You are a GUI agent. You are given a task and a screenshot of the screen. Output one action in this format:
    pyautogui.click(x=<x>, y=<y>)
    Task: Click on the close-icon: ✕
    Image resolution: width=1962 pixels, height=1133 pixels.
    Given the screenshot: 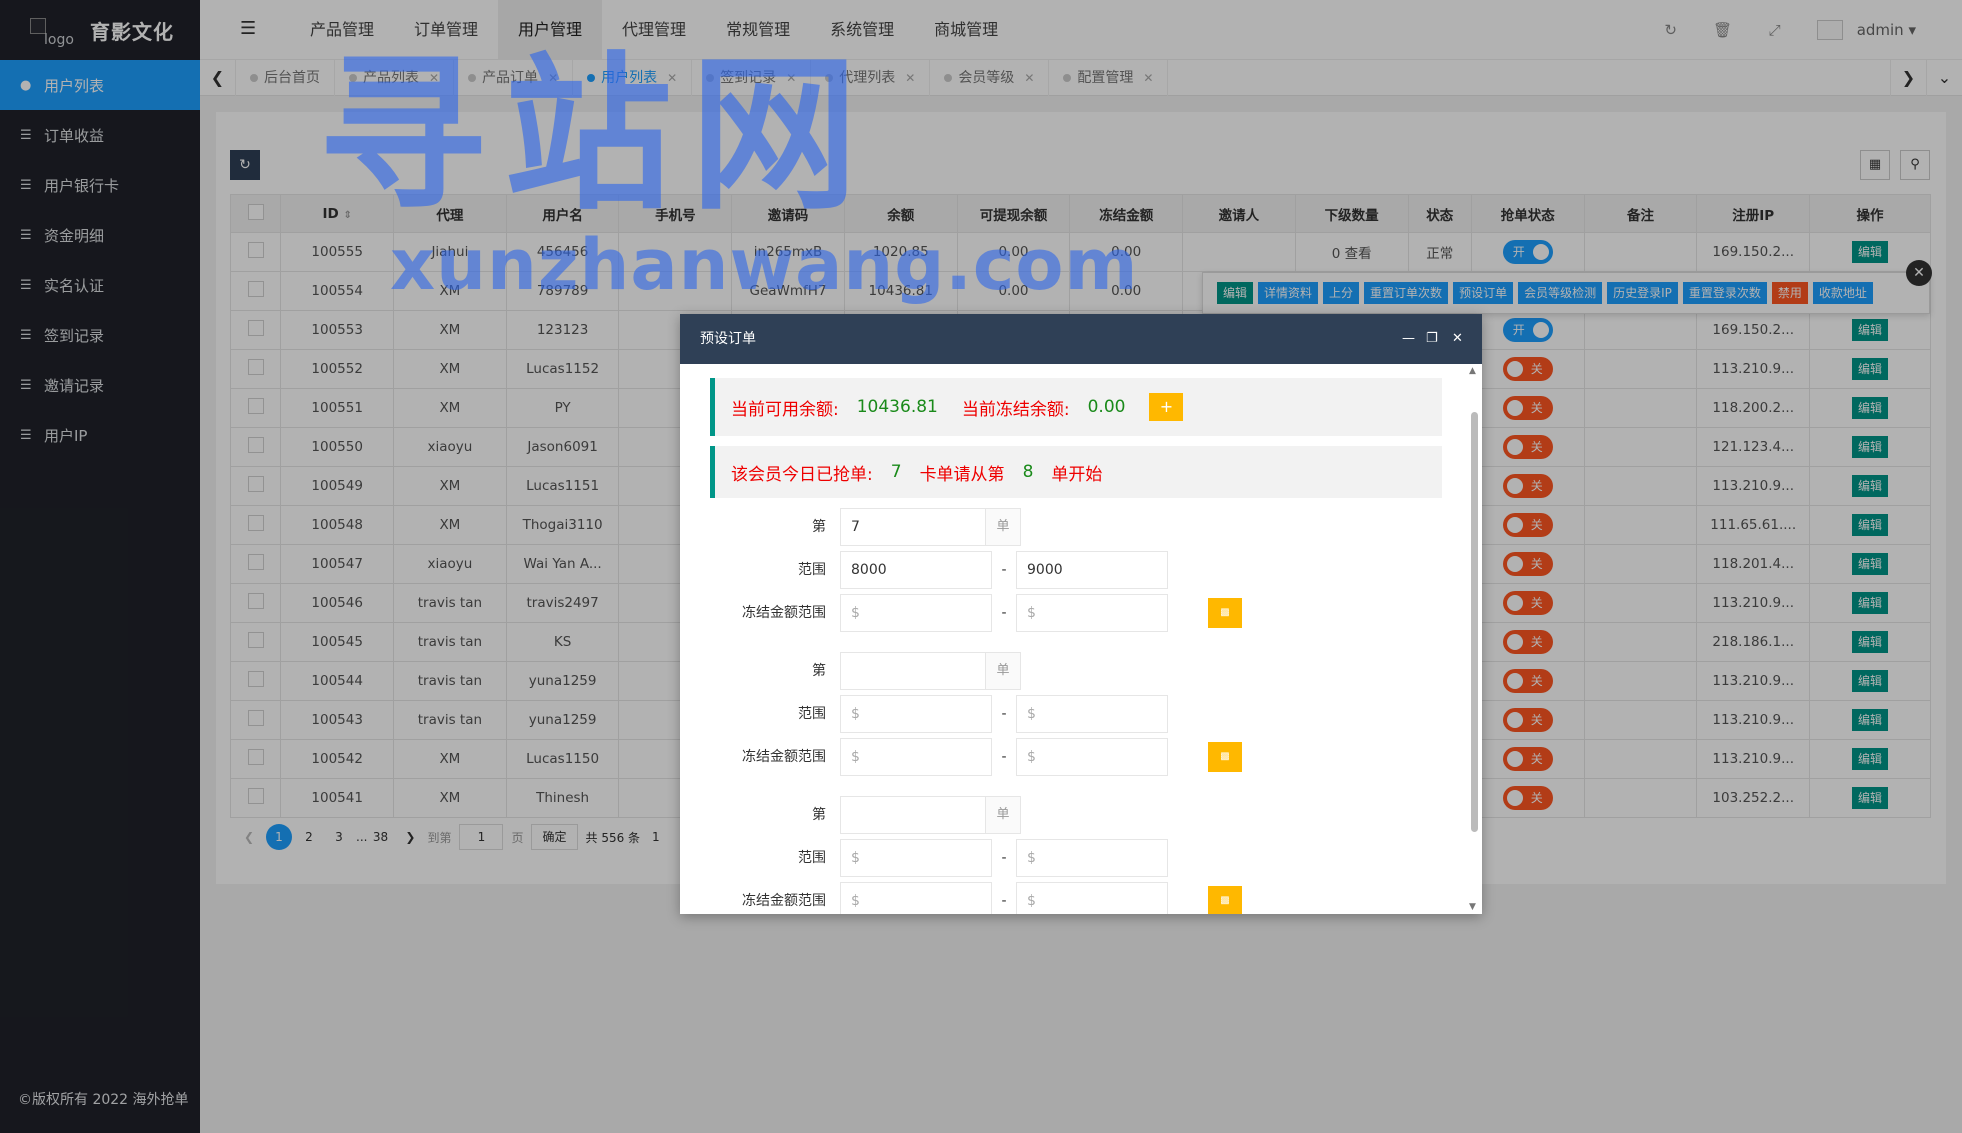 What is the action you would take?
    pyautogui.click(x=1457, y=339)
    